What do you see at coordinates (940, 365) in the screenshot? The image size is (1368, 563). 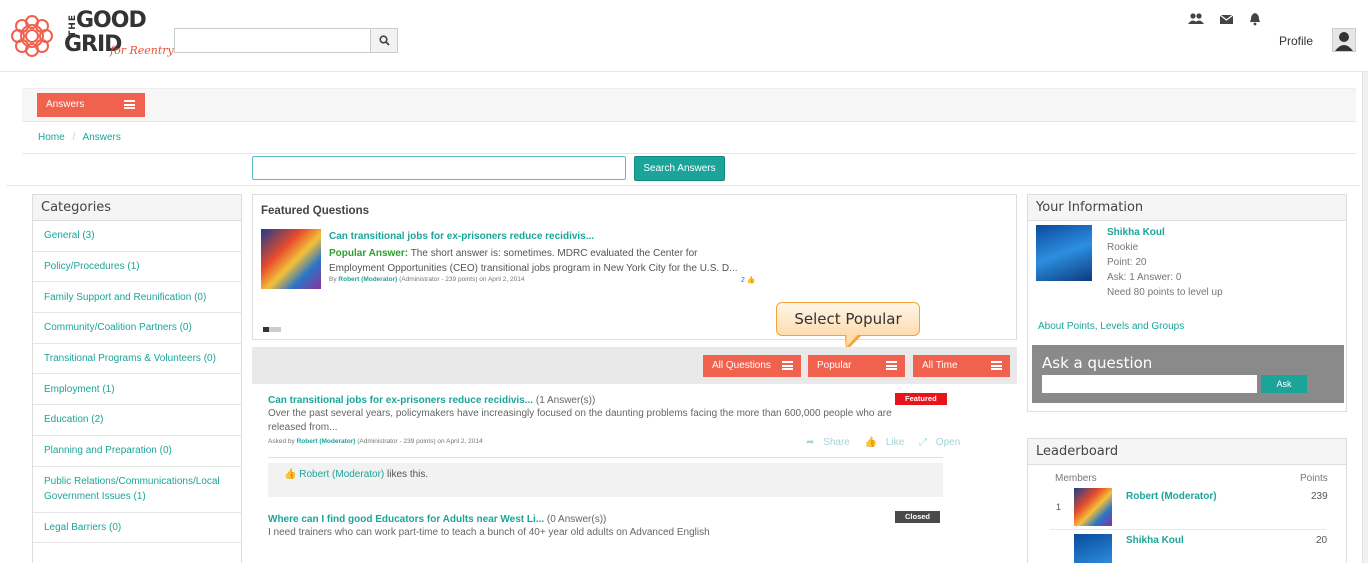 I see `all-time-label: All Time` at bounding box center [940, 365].